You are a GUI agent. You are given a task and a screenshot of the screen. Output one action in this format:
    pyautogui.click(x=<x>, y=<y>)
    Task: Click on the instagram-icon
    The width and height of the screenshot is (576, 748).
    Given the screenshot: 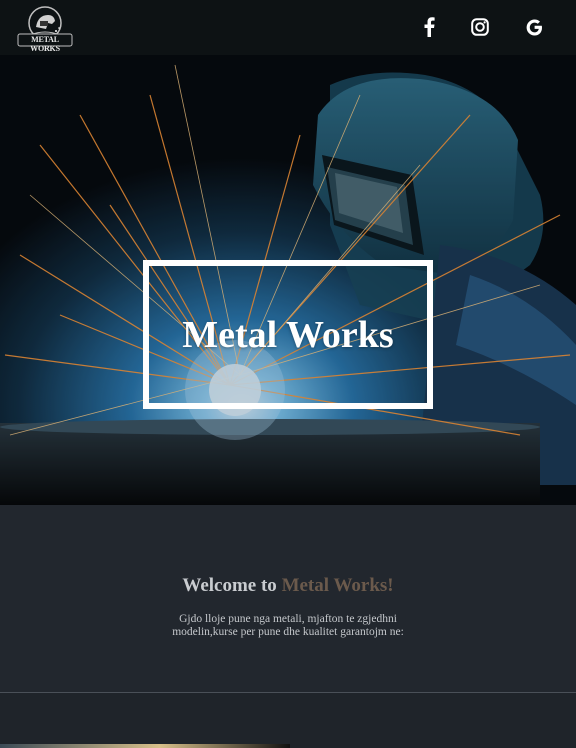 What is the action you would take?
    pyautogui.click(x=480, y=27)
    